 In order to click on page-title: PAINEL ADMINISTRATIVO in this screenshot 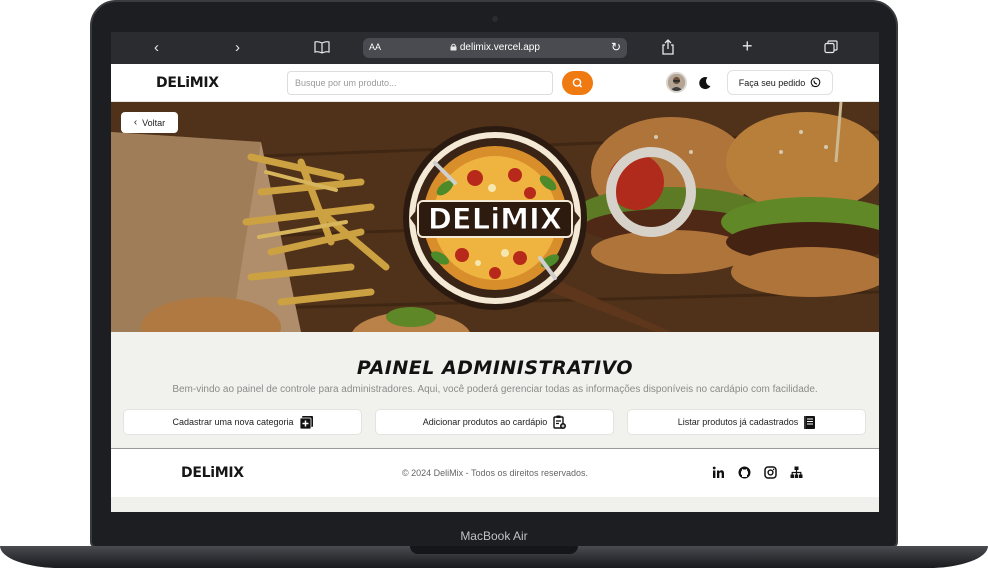, I will do `click(495, 368)`.